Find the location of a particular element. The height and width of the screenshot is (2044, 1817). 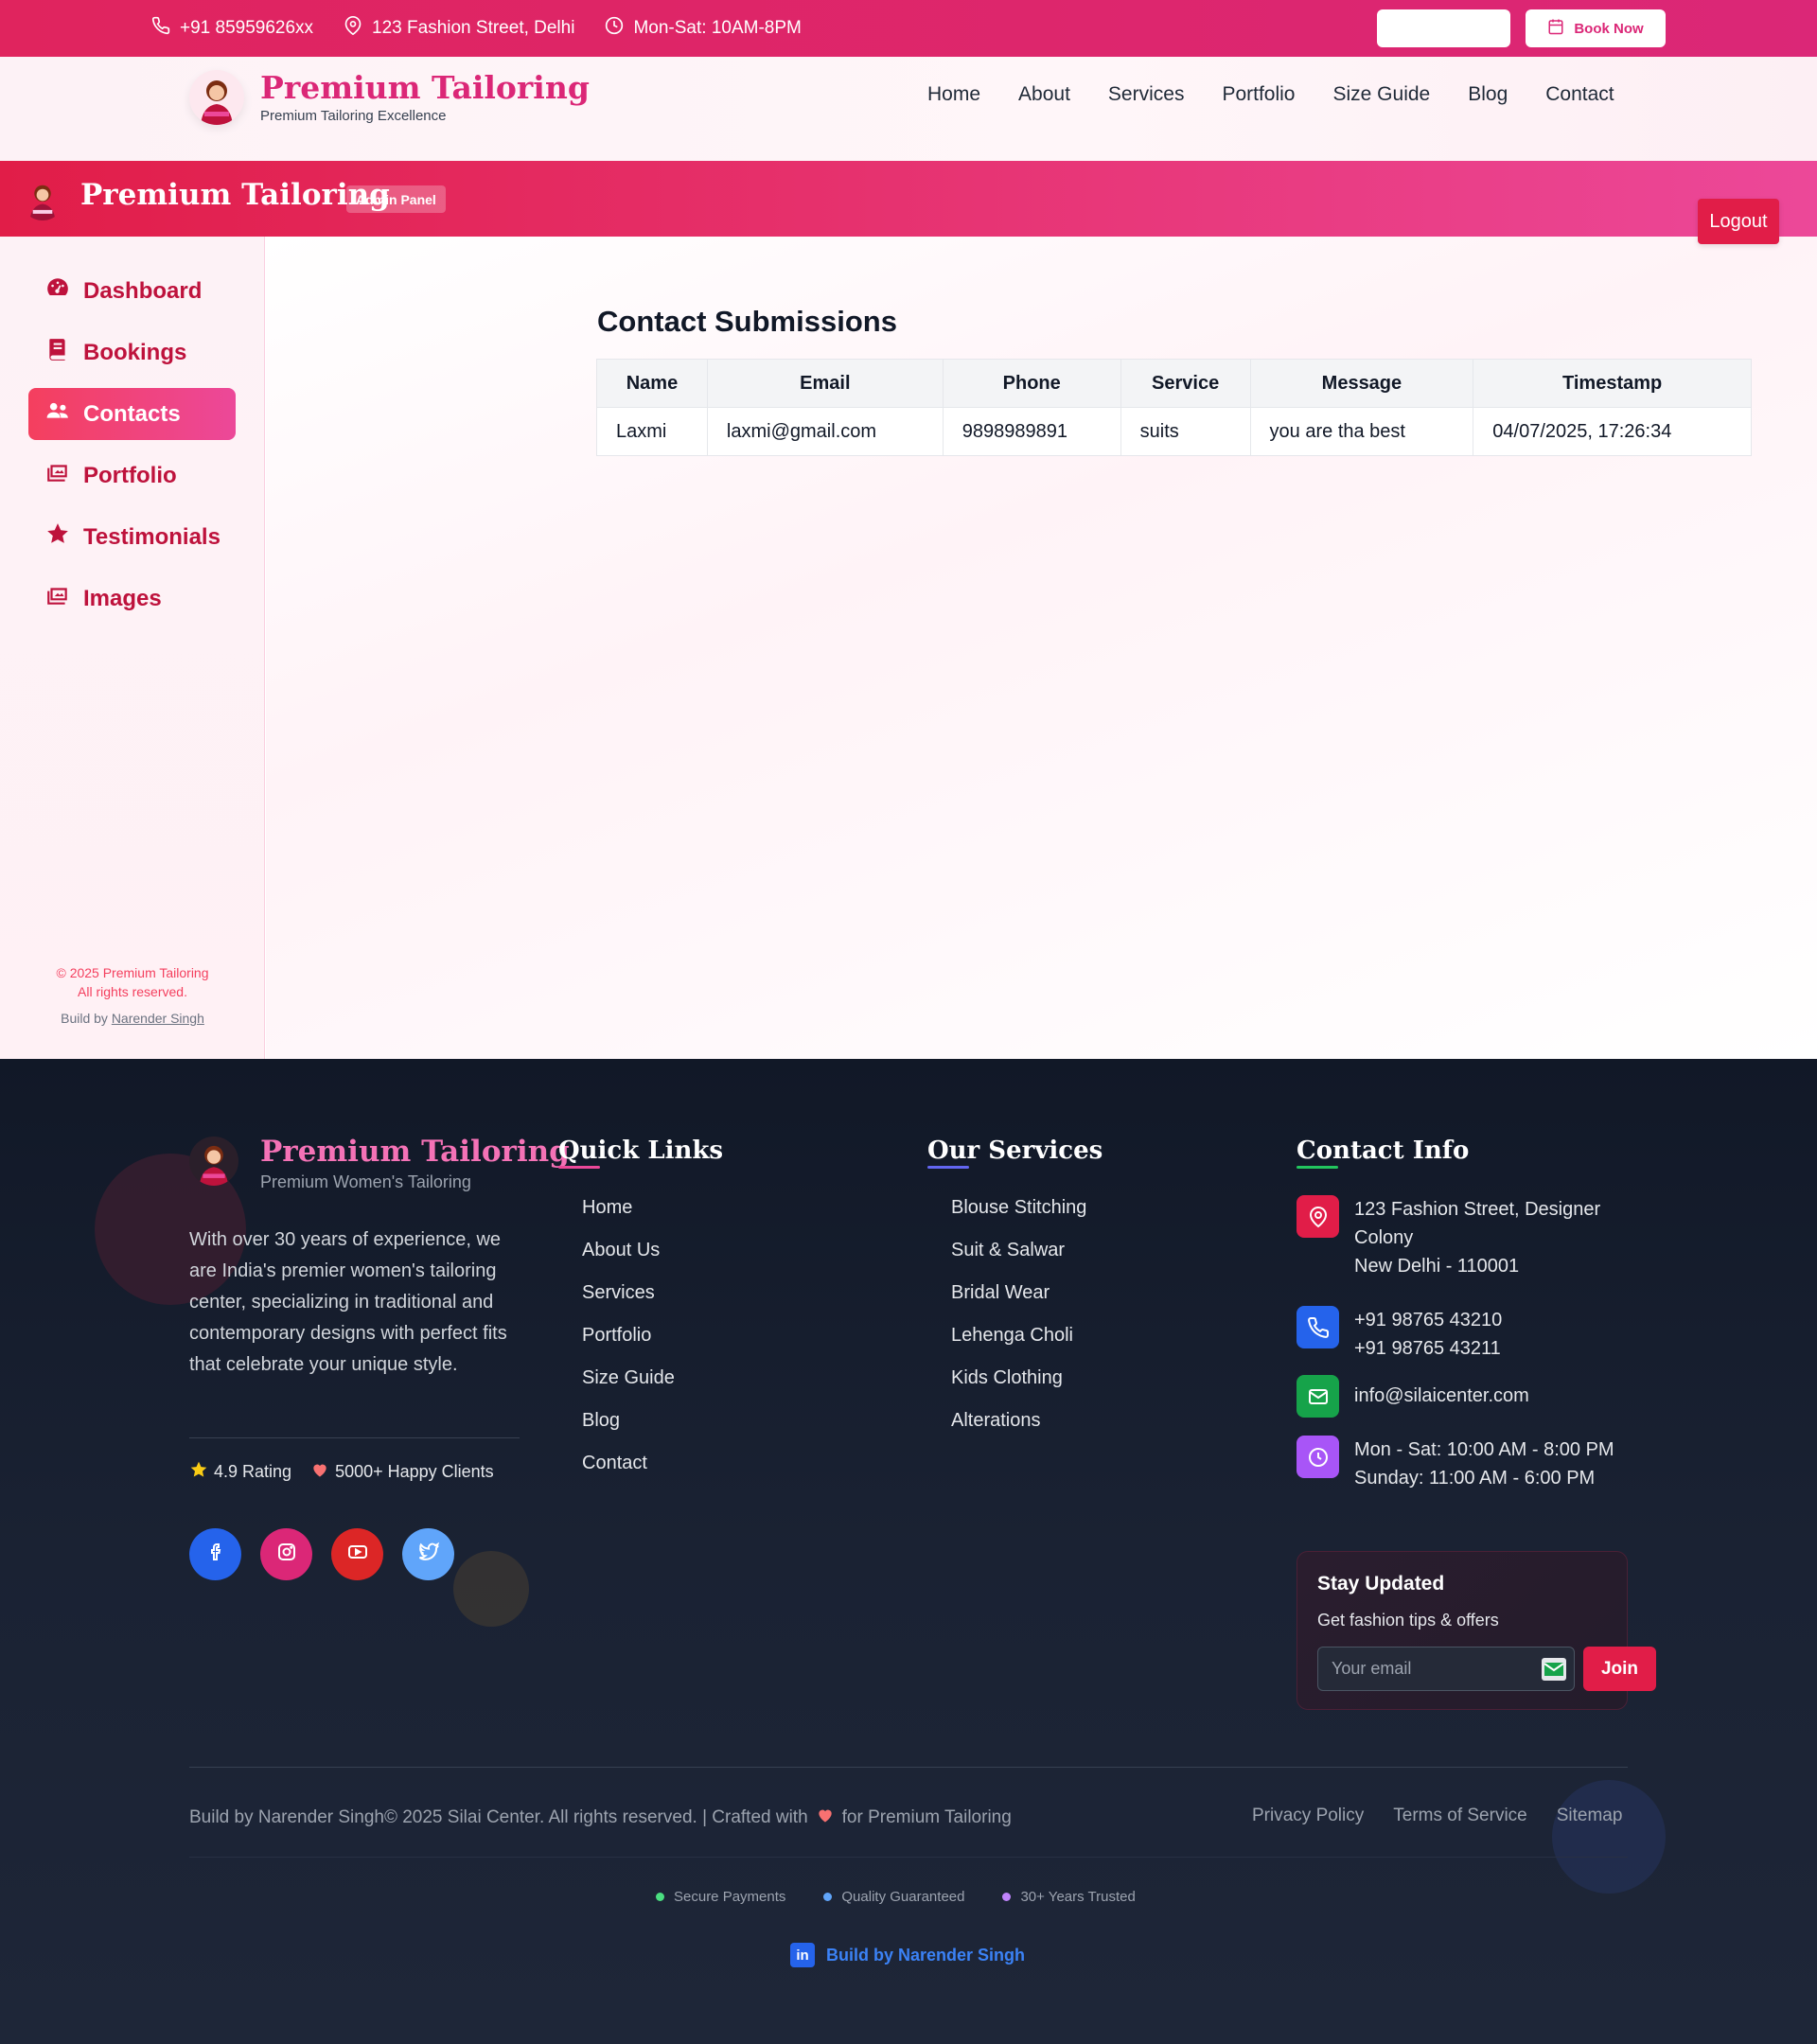

top-phone-text: +91 85959626xx is located at coordinates (247, 28).